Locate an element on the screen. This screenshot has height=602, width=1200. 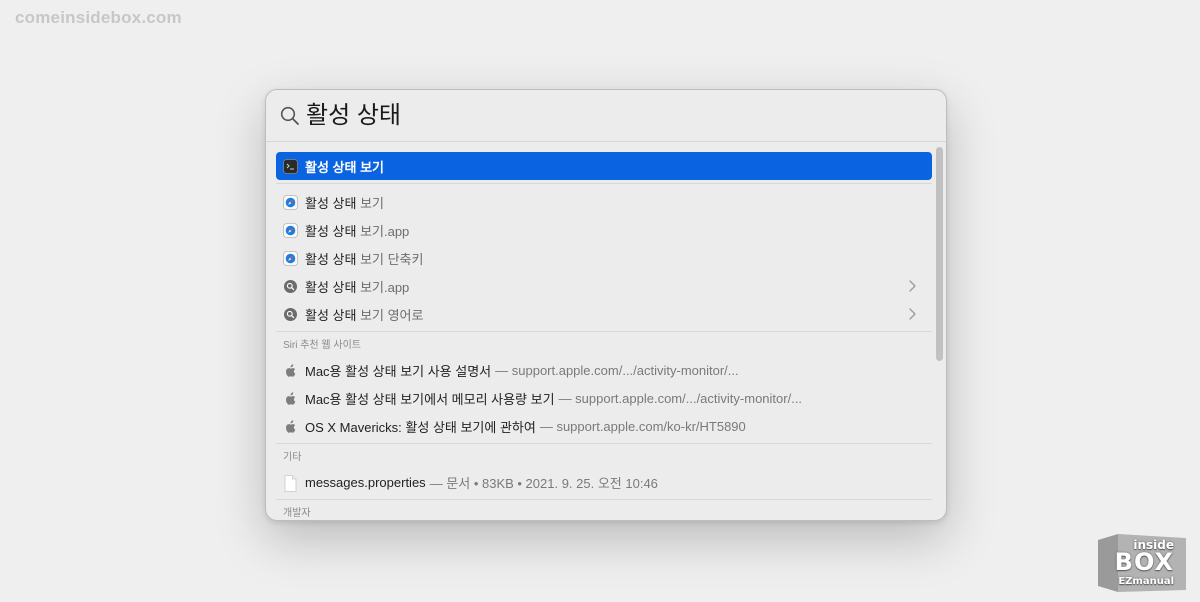
logo-line-2: BOX is located at coordinates (1144, 562).